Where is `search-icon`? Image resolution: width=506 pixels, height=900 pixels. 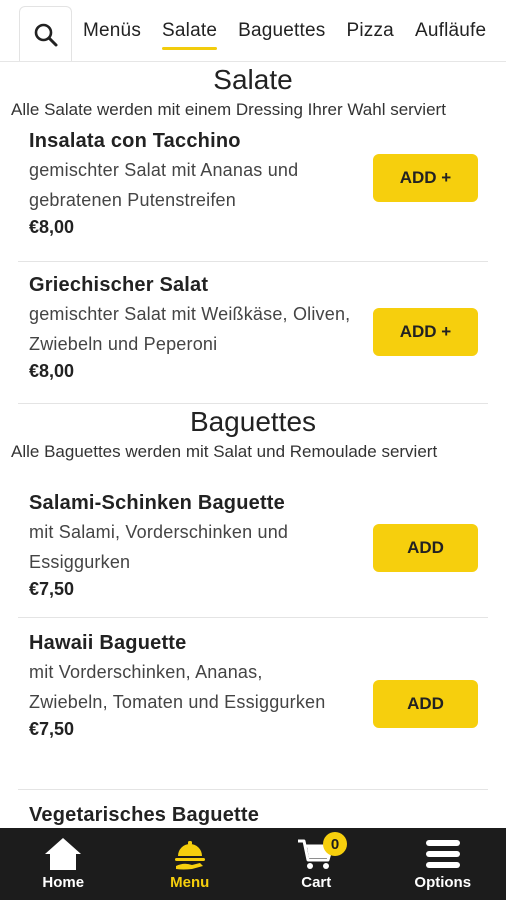 search-icon is located at coordinates (45, 34).